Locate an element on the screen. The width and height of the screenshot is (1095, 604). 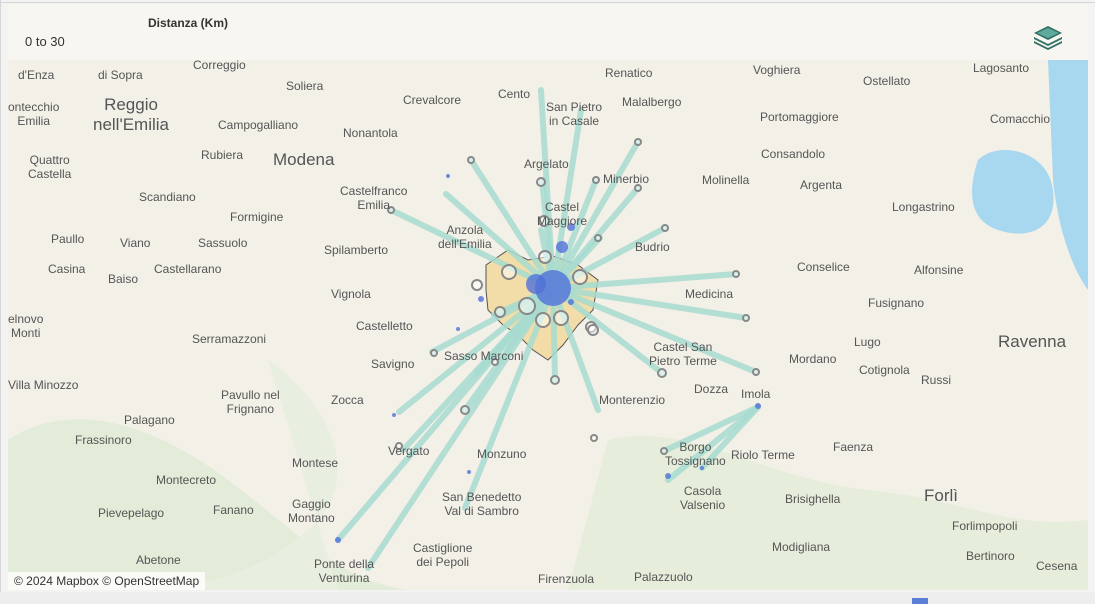
place-label: Sasso Marconi is located at coordinates (484, 356).